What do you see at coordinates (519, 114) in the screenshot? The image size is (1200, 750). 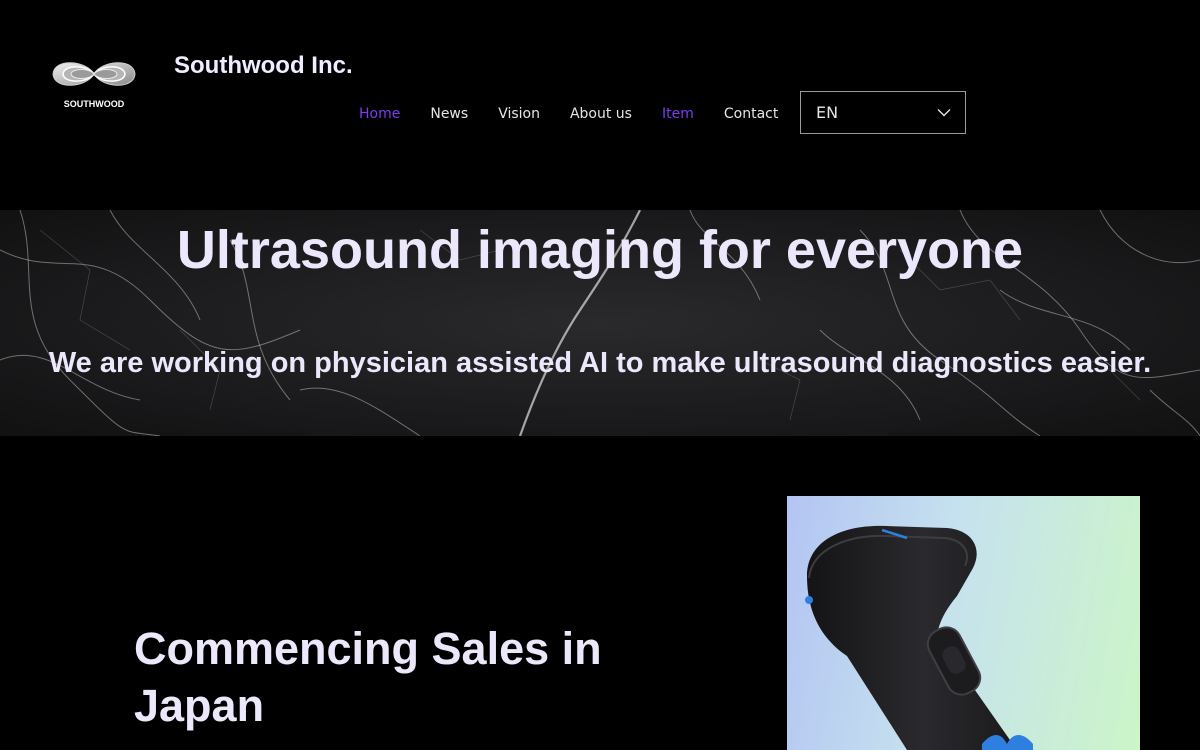 I see `nav-item-vision: Vision` at bounding box center [519, 114].